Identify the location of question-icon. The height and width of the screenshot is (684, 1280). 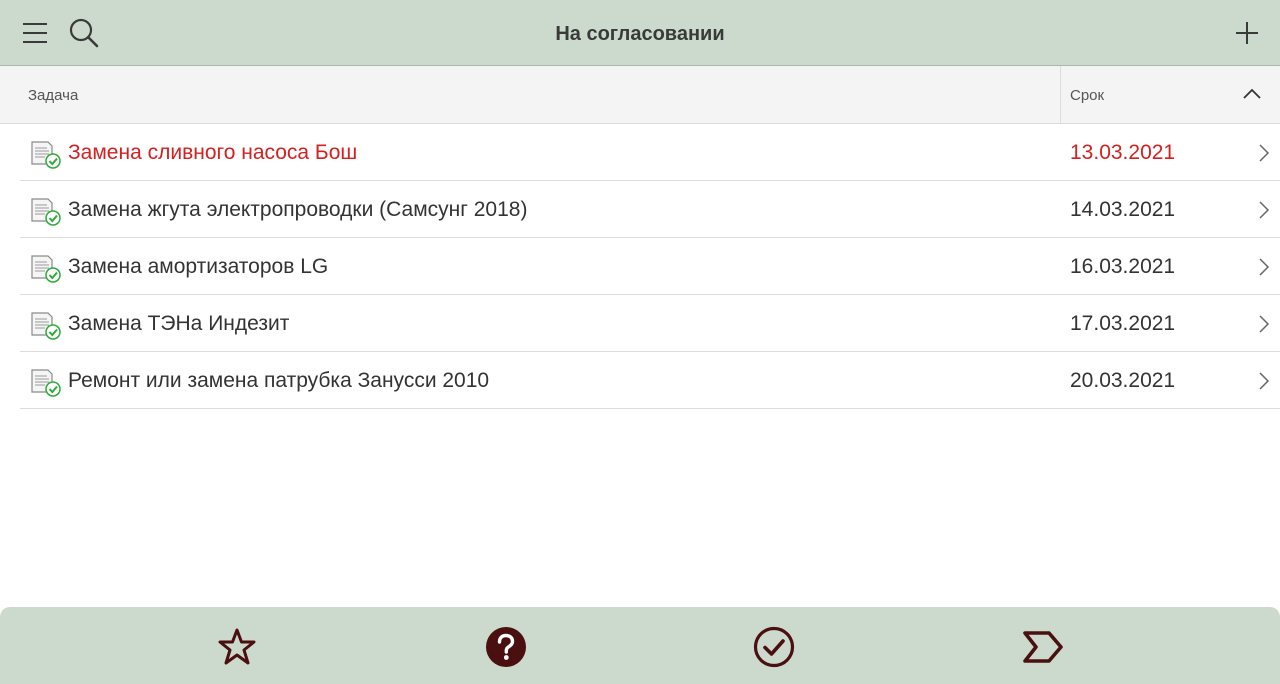
(506, 647).